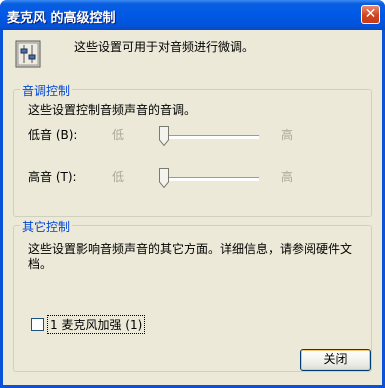 The image size is (385, 388). Describe the element at coordinates (52, 177) in the screenshot. I see `treble-label: 高音 (T):` at that location.